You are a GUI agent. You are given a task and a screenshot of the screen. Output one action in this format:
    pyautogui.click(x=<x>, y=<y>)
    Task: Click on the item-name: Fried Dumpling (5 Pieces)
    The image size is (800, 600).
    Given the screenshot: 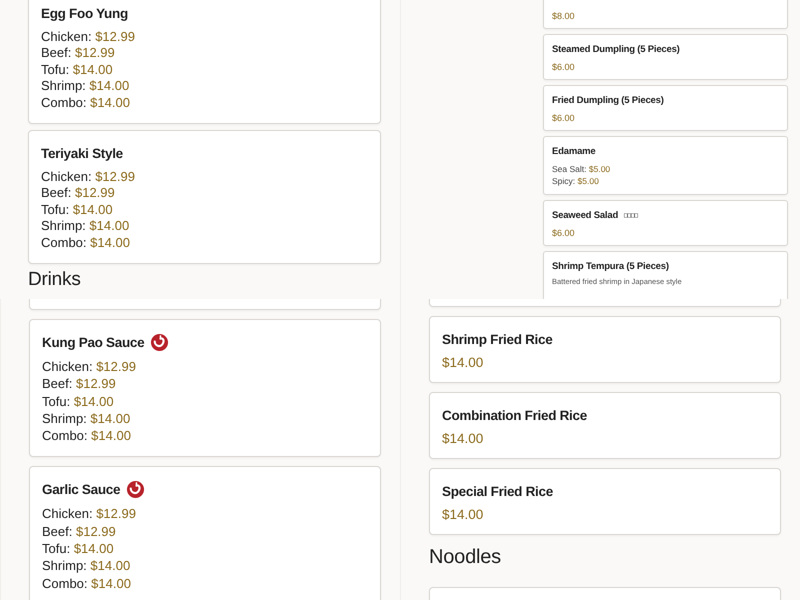 What is the action you would take?
    pyautogui.click(x=608, y=100)
    